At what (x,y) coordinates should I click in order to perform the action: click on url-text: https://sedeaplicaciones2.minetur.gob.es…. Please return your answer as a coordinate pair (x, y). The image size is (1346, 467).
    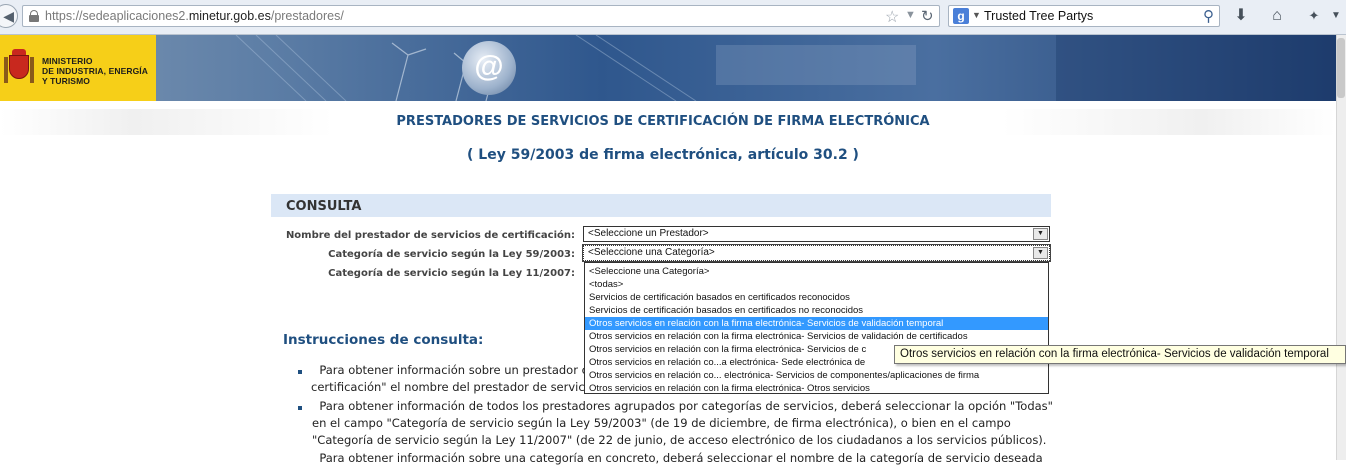
    Looking at the image, I should click on (194, 16).